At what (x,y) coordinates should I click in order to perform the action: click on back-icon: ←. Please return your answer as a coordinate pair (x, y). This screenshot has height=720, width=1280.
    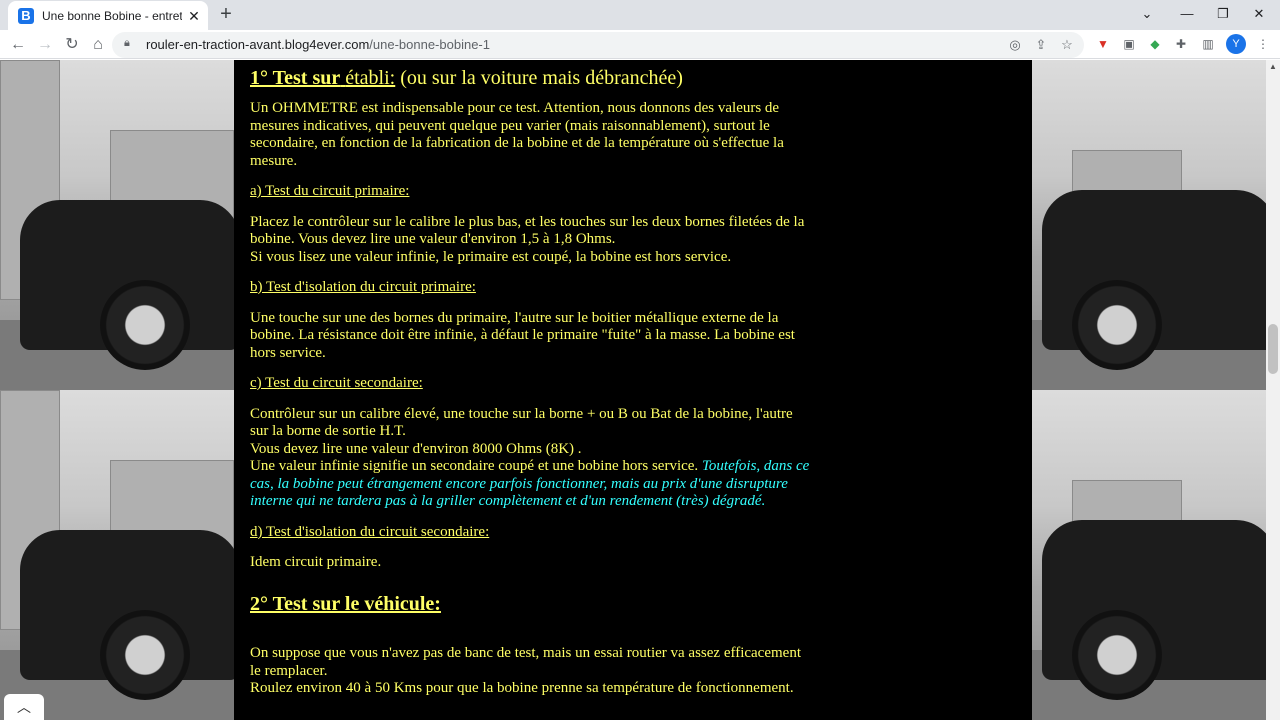
    Looking at the image, I should click on (18, 45).